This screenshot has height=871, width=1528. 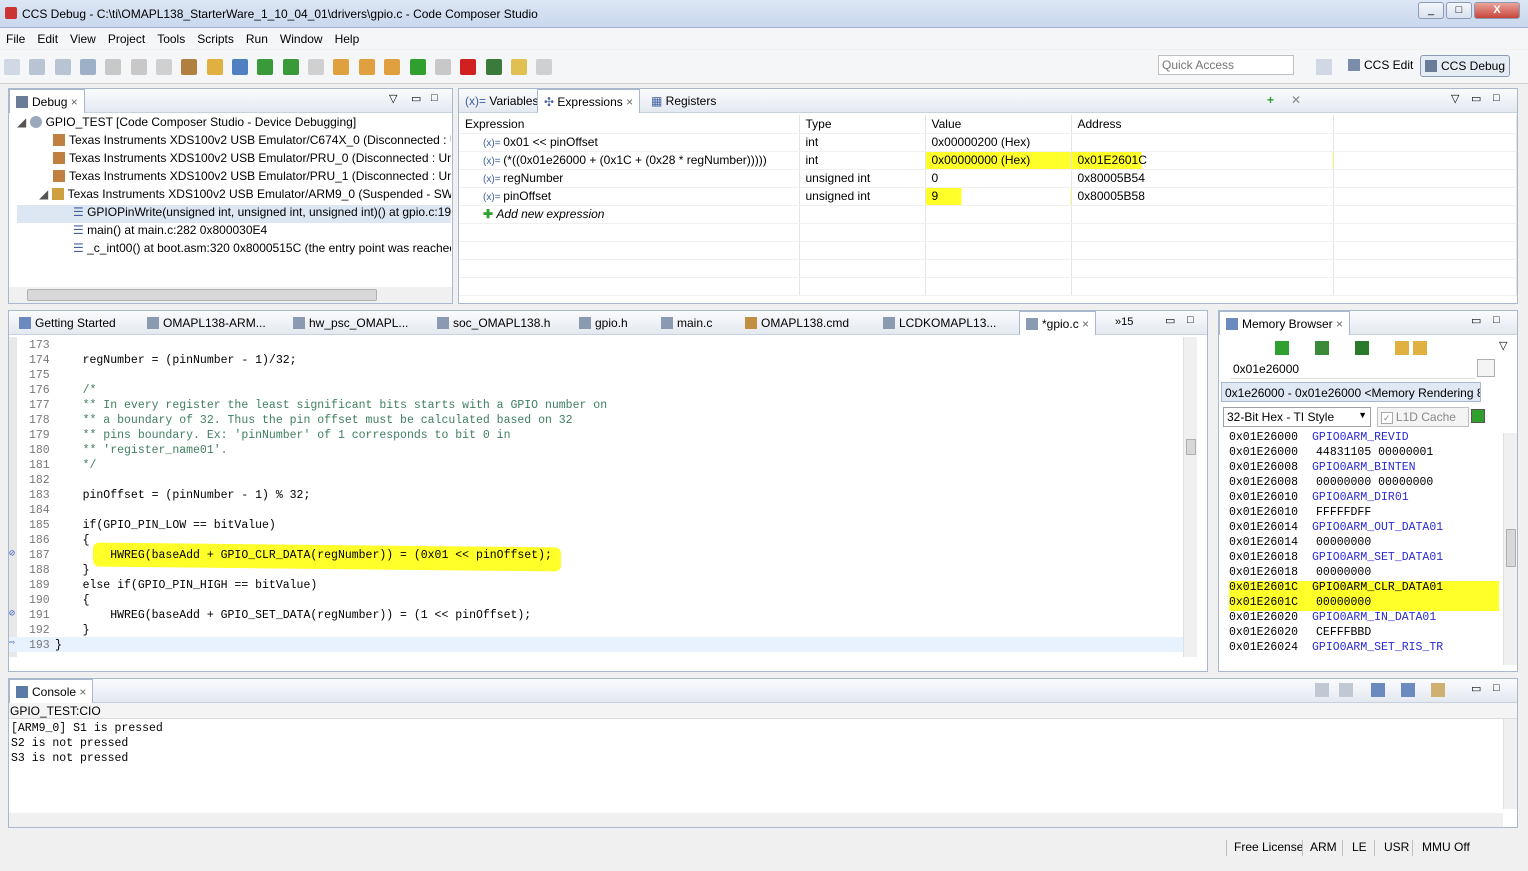 What do you see at coordinates (603, 323) in the screenshot?
I see `tab-gpio-h: gpio.h` at bounding box center [603, 323].